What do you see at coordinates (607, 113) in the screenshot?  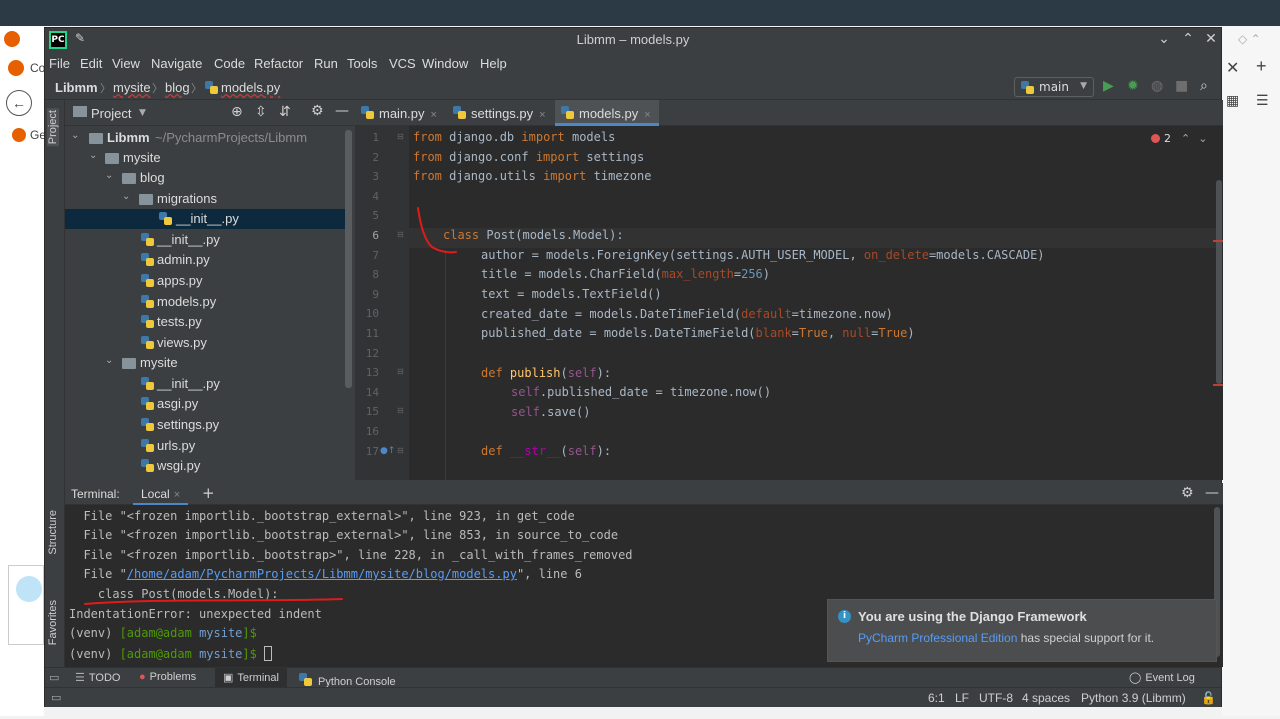 I see `tab-models-py: models.py ×` at bounding box center [607, 113].